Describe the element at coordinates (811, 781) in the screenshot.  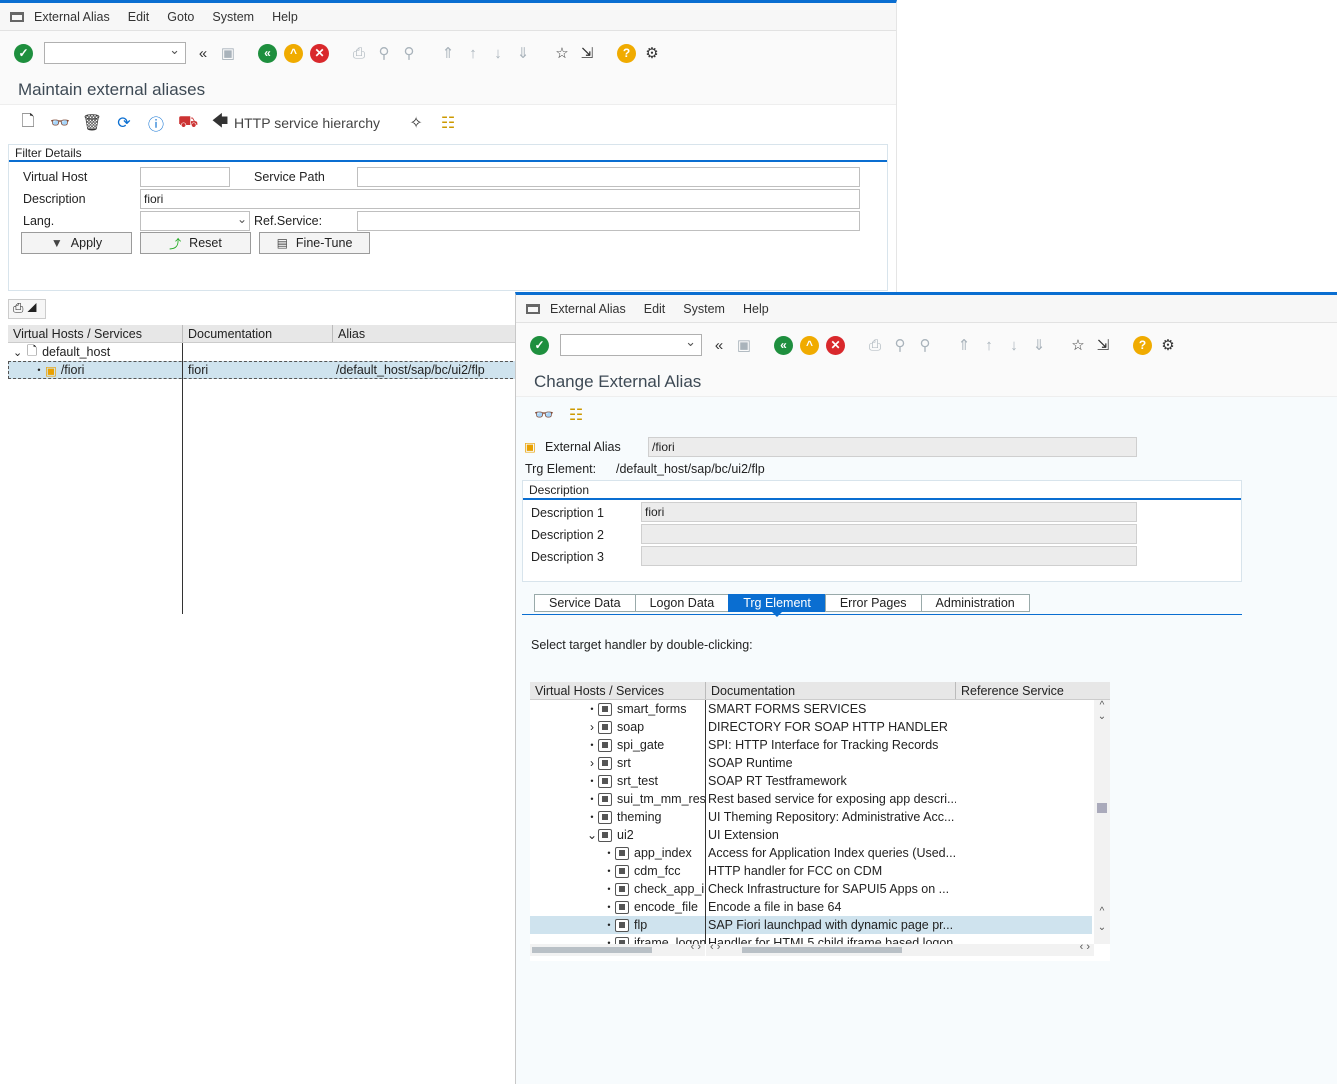
I see `handler-row: • srt_test SOAP RT Testframework` at that location.